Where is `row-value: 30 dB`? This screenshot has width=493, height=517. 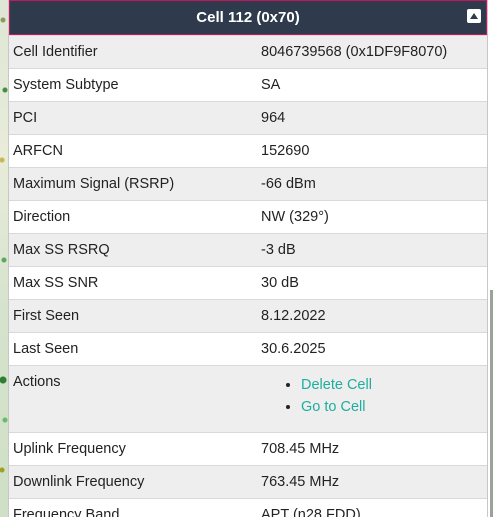 row-value: 30 dB is located at coordinates (372, 283).